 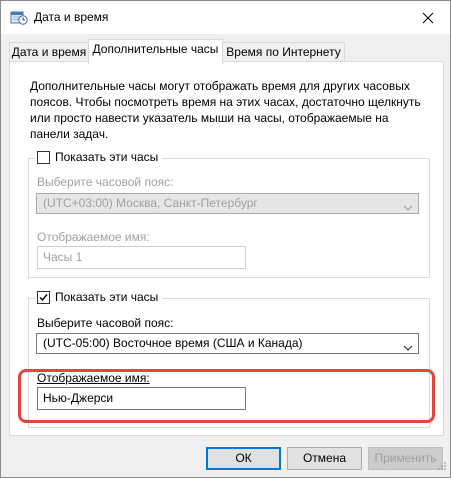 I want to click on window-title: Дата и время, so click(x=71, y=17).